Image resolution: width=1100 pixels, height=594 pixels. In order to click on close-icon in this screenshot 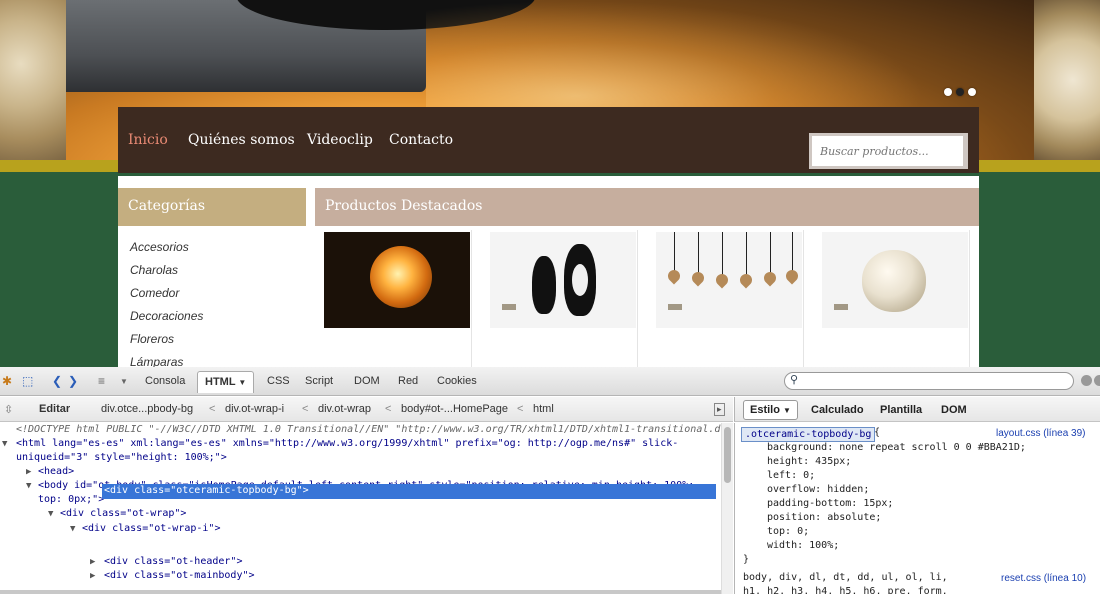, I will do `click(1097, 380)`.